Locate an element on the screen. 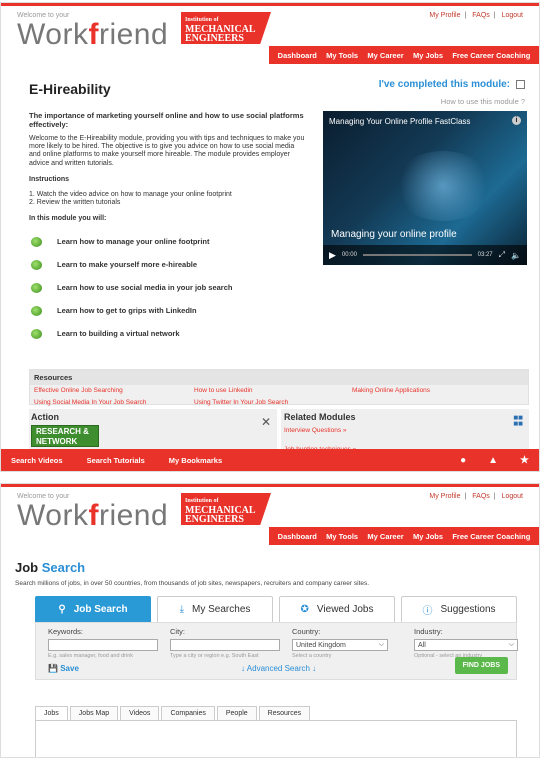 Image resolution: width=540 pixels, height=758 pixels. tab-people: People is located at coordinates (236, 713).